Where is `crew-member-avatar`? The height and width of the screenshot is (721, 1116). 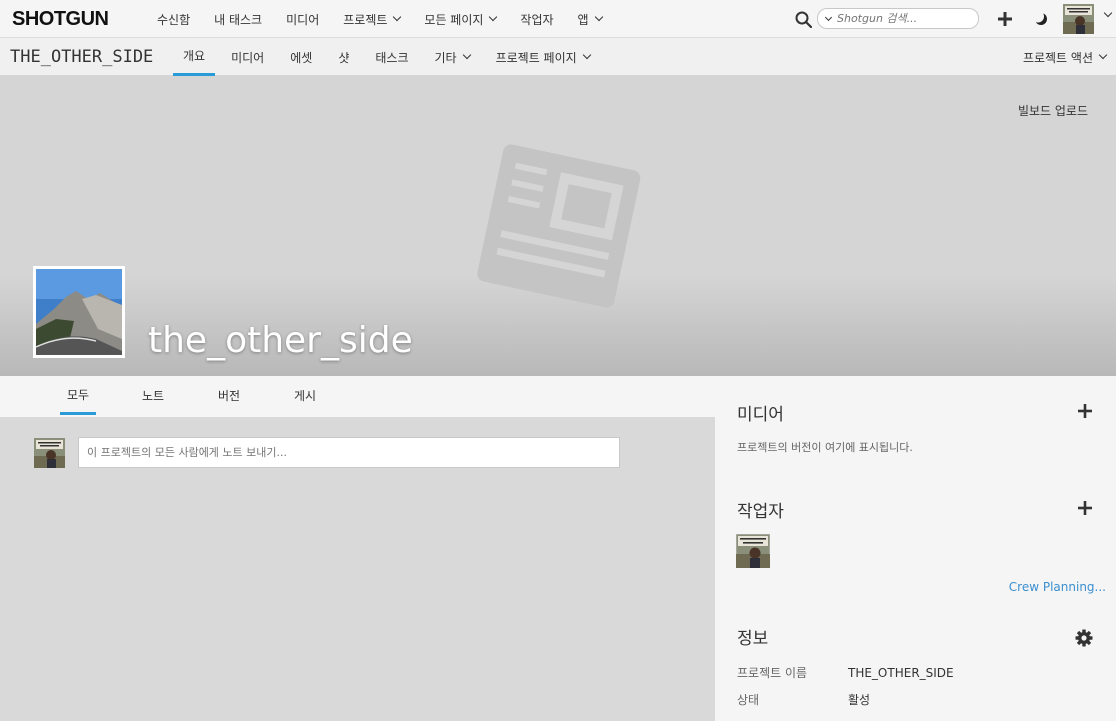 crew-member-avatar is located at coordinates (753, 551).